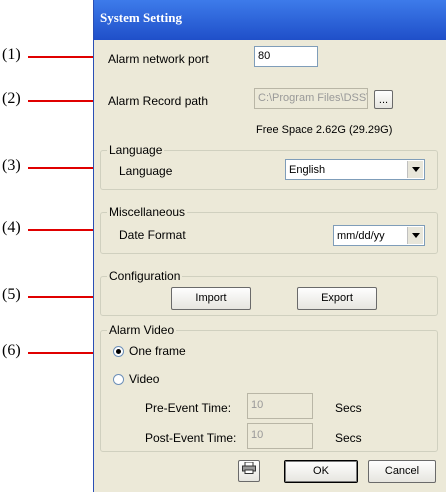 Image resolution: width=446 pixels, height=492 pixels. I want to click on callout-label-5: (5), so click(11, 294).